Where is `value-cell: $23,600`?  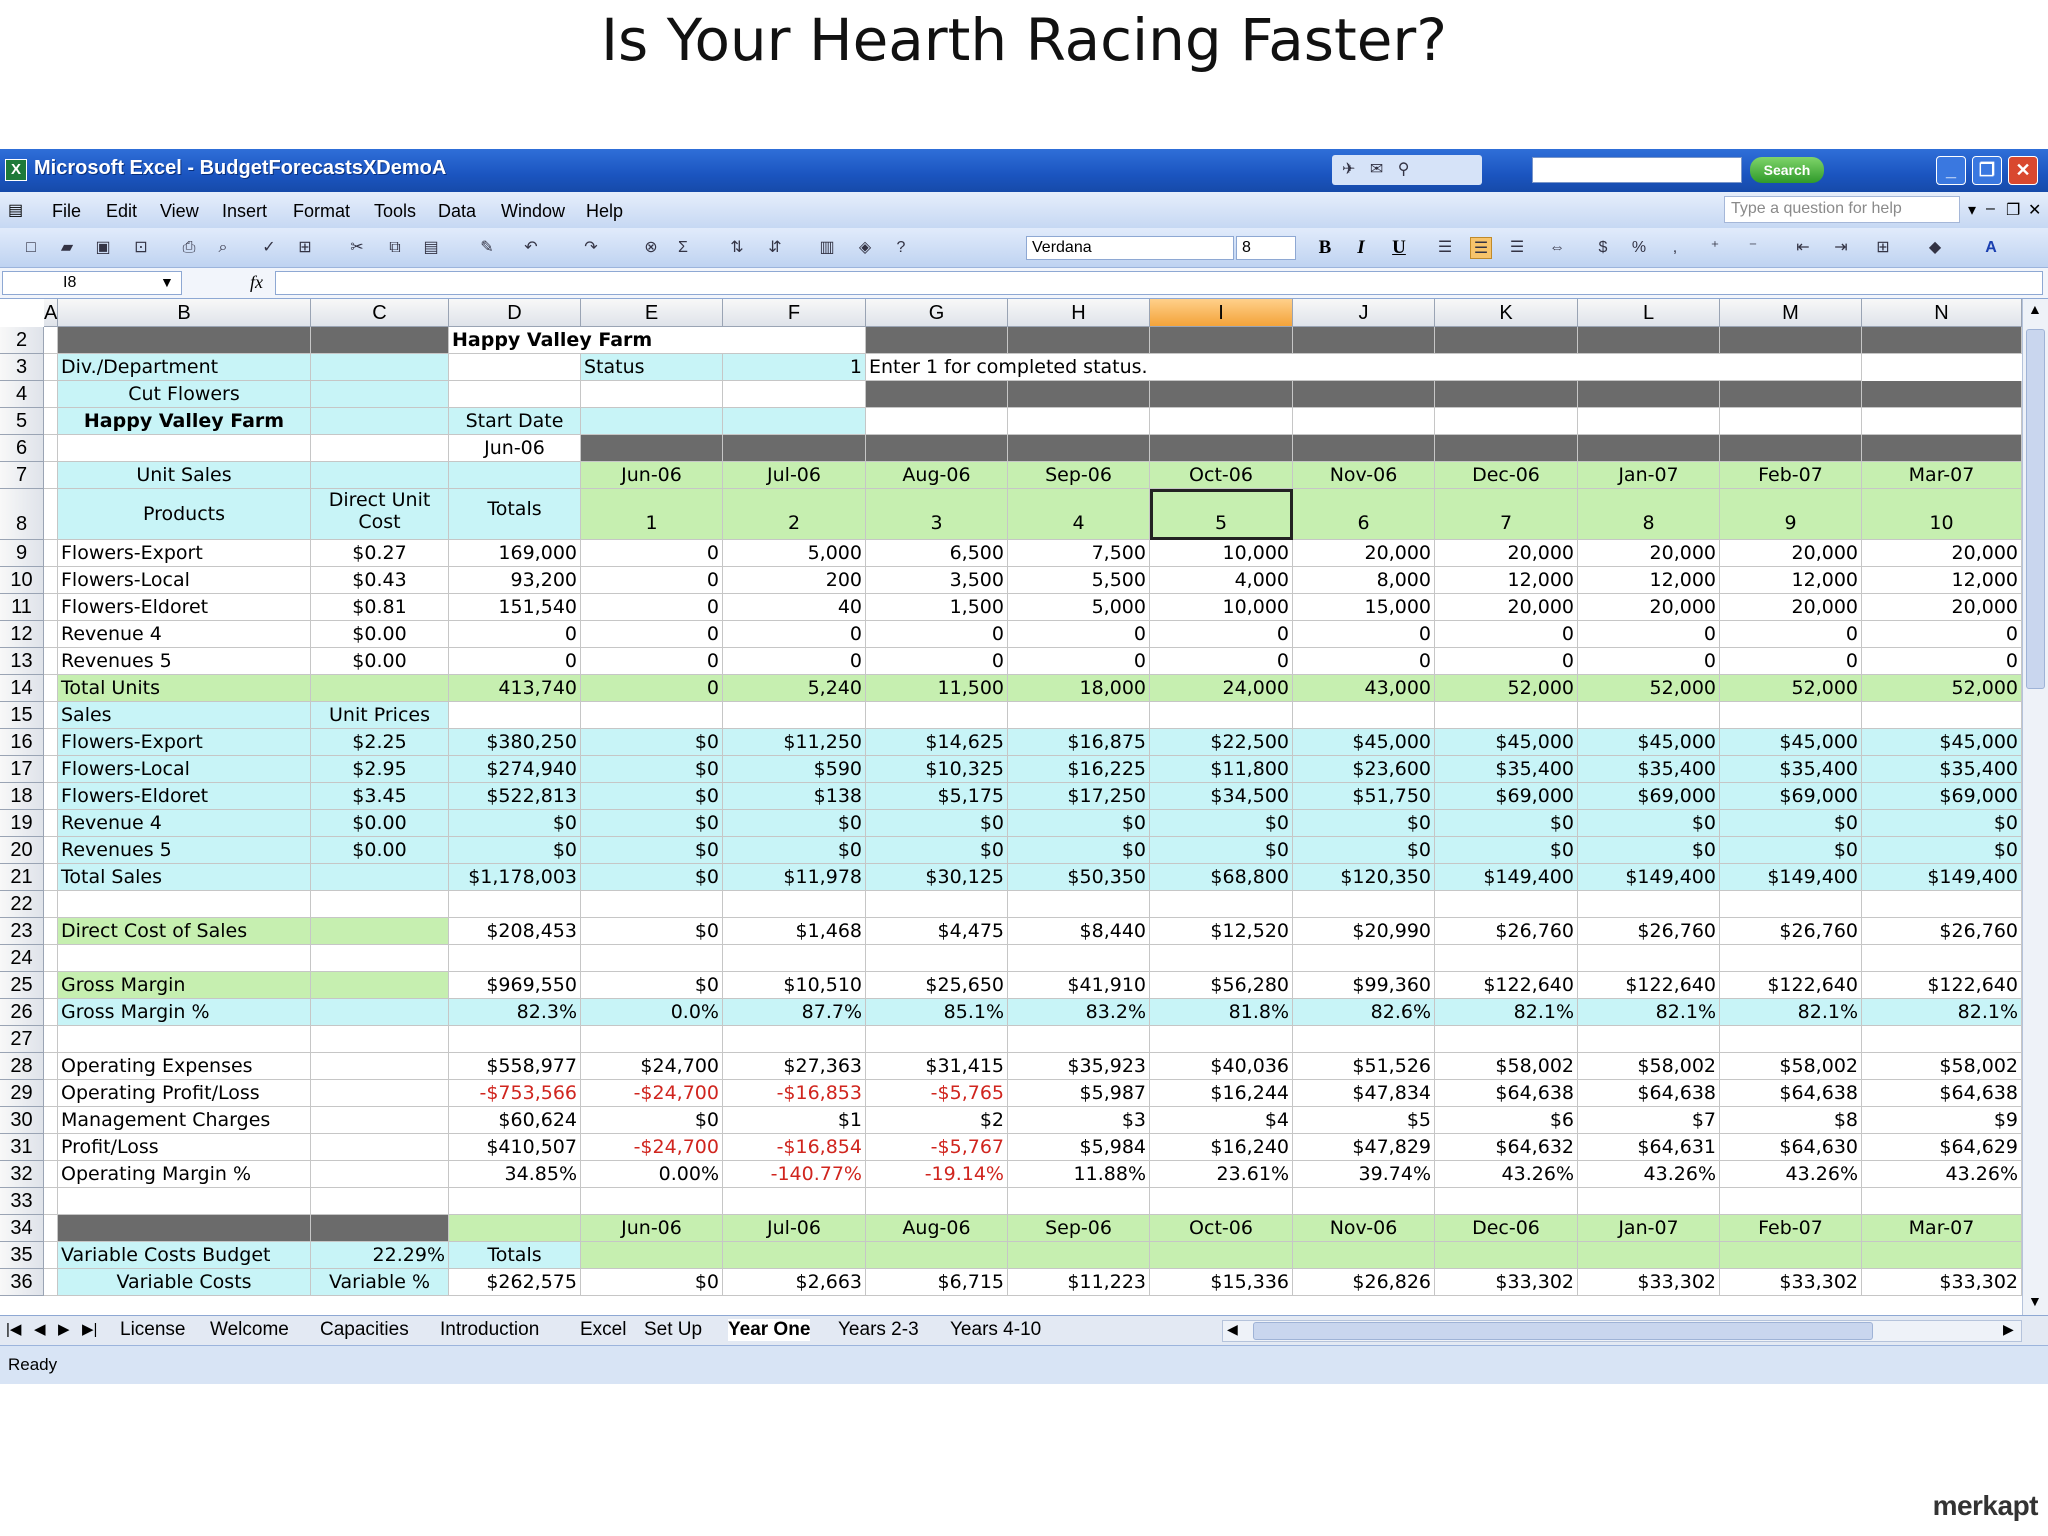 value-cell: $23,600 is located at coordinates (1364, 769).